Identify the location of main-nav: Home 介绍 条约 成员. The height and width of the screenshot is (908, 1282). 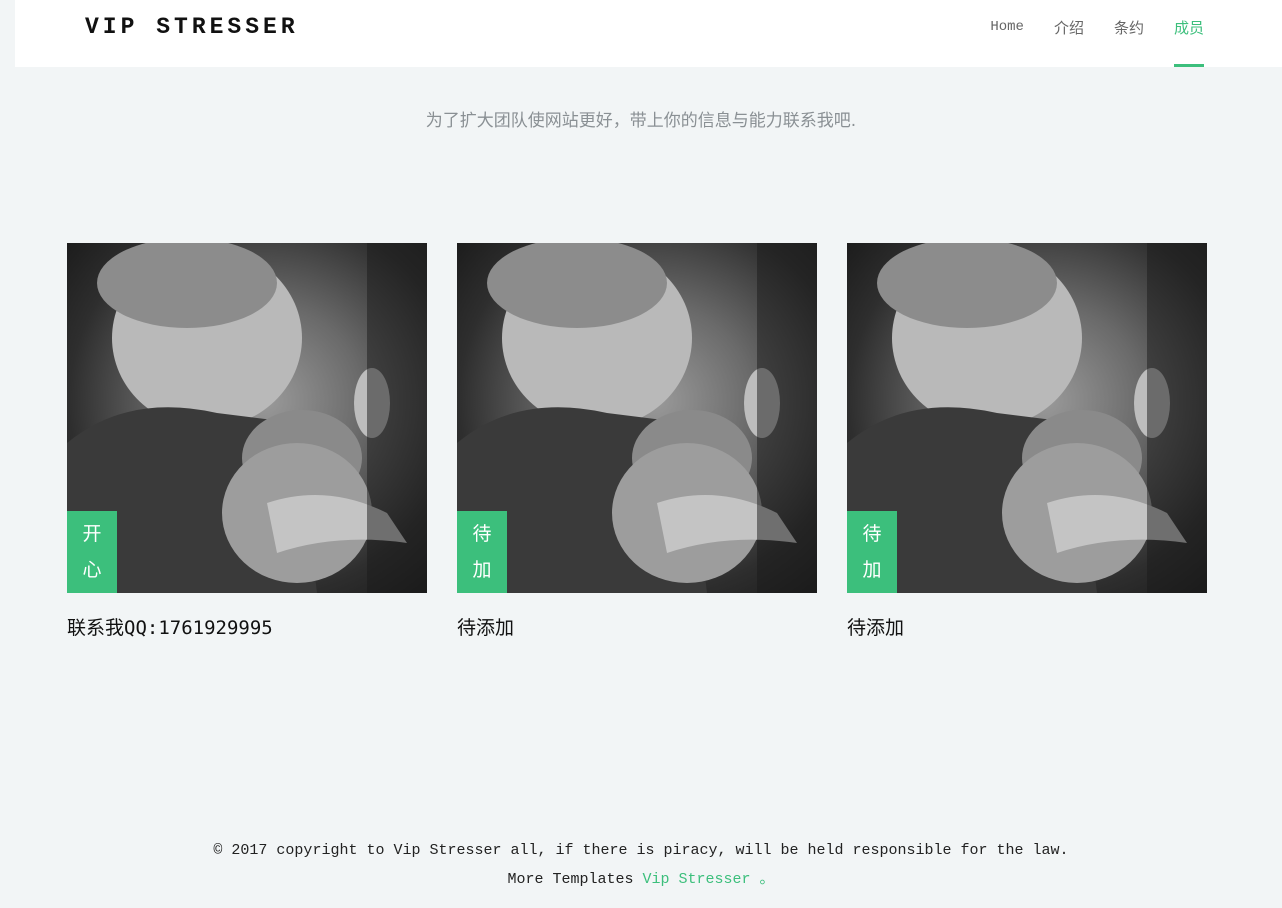
(1082, 33).